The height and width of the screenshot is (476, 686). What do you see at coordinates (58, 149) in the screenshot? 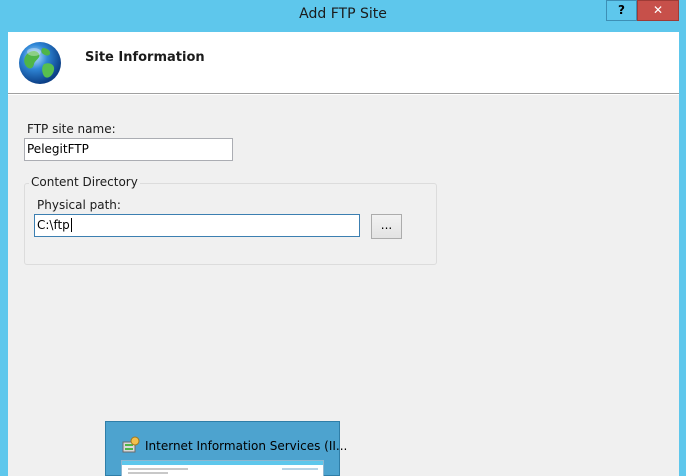
I see `site-name-value: PelegitFTP` at bounding box center [58, 149].